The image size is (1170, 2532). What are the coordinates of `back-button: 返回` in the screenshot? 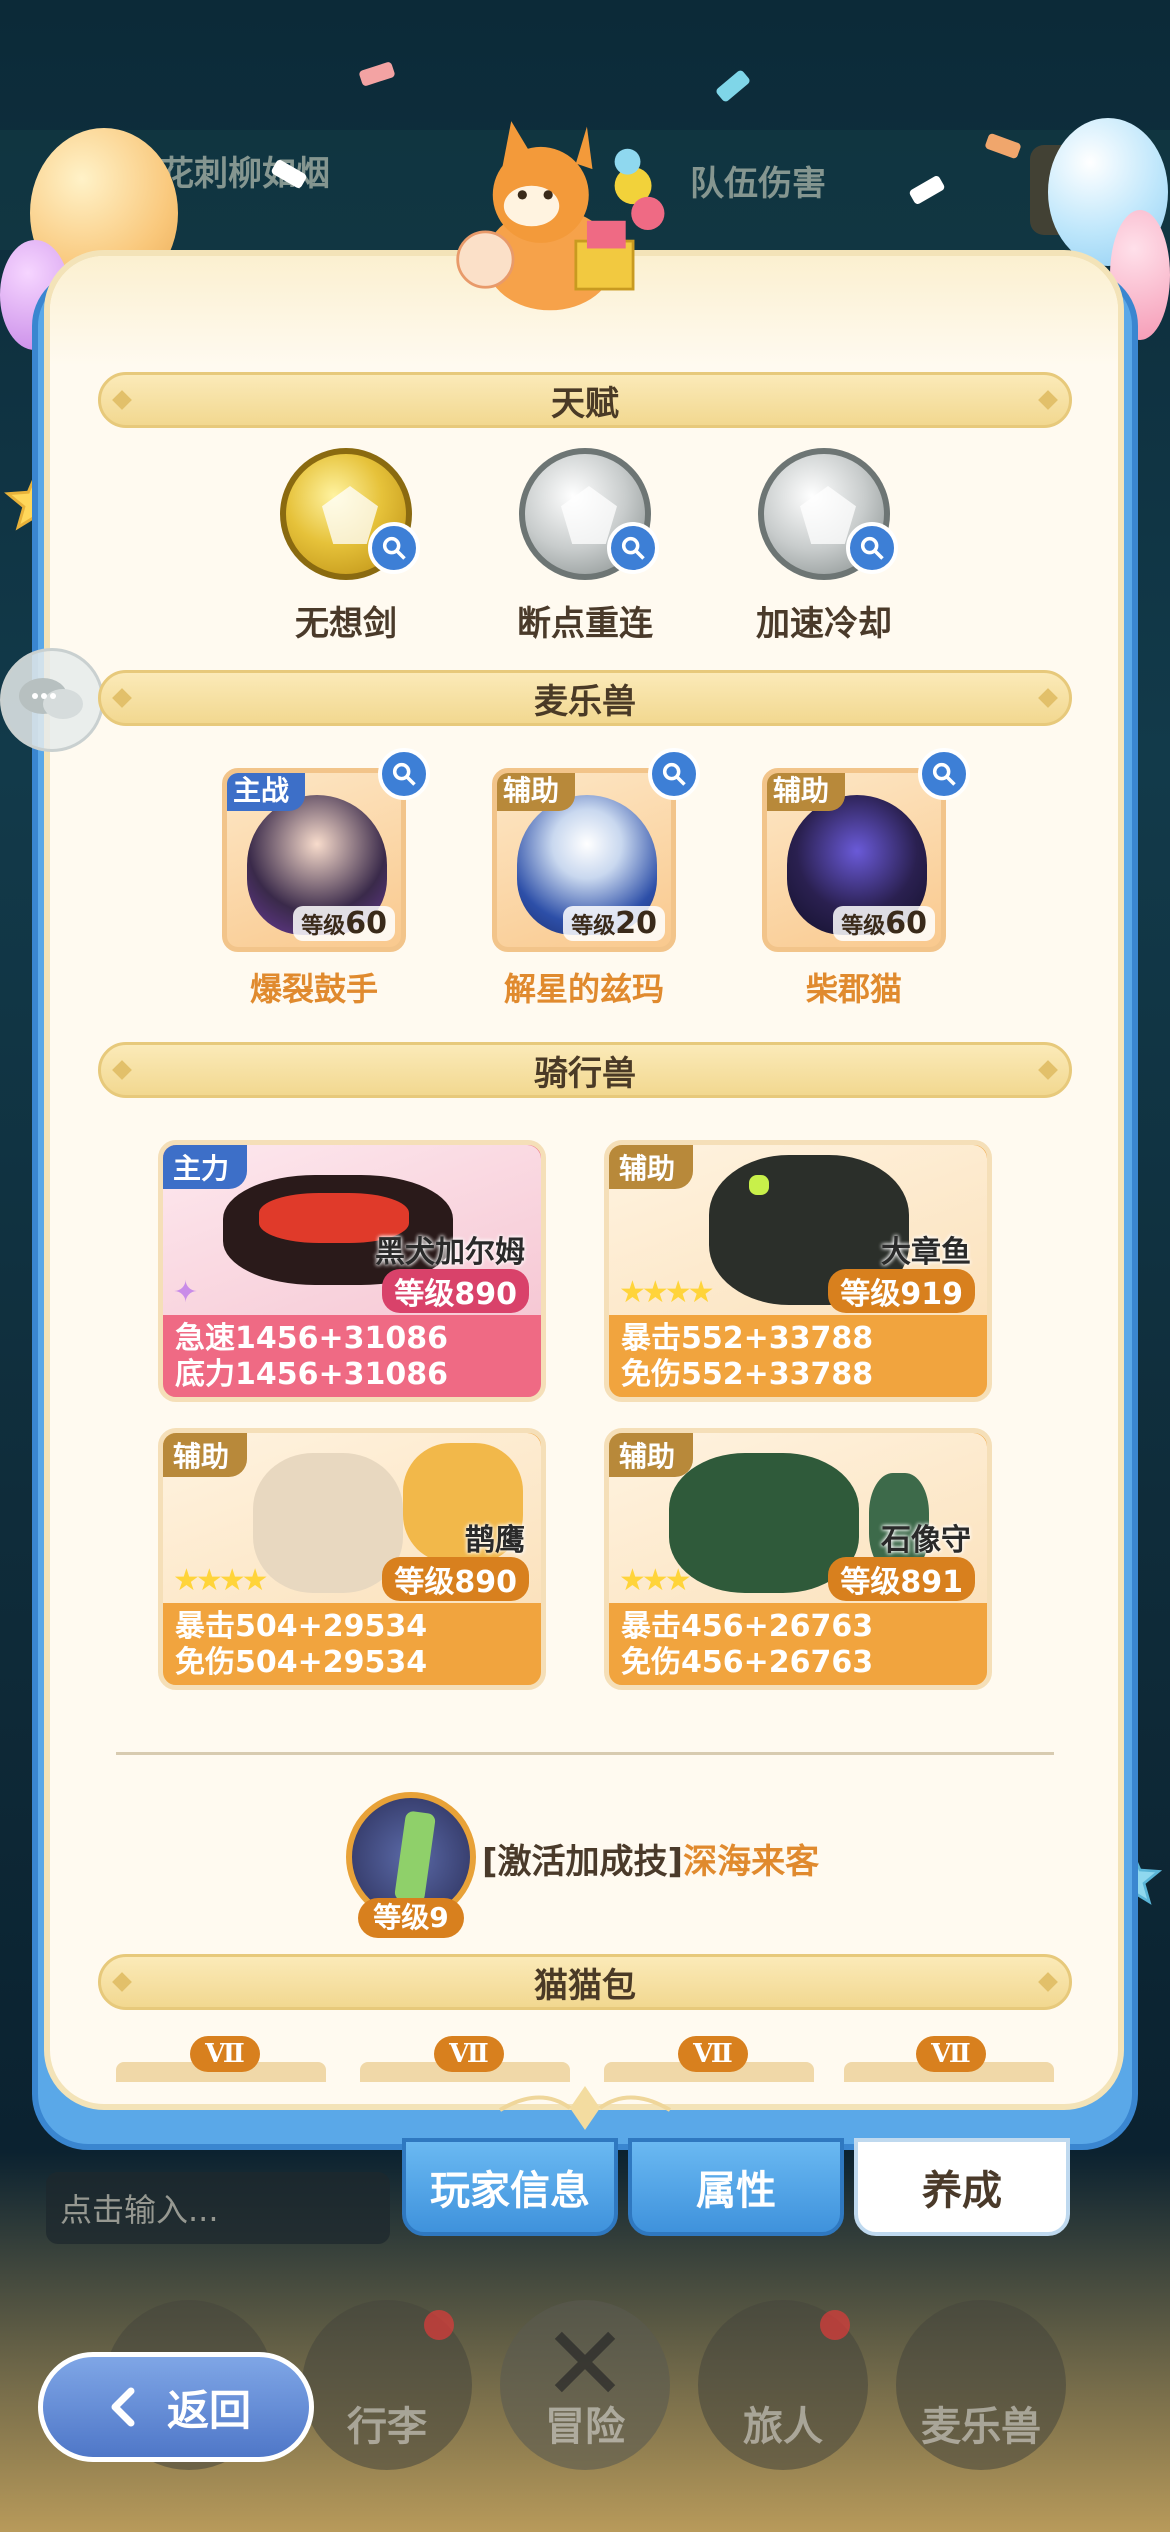 It's located at (176, 2407).